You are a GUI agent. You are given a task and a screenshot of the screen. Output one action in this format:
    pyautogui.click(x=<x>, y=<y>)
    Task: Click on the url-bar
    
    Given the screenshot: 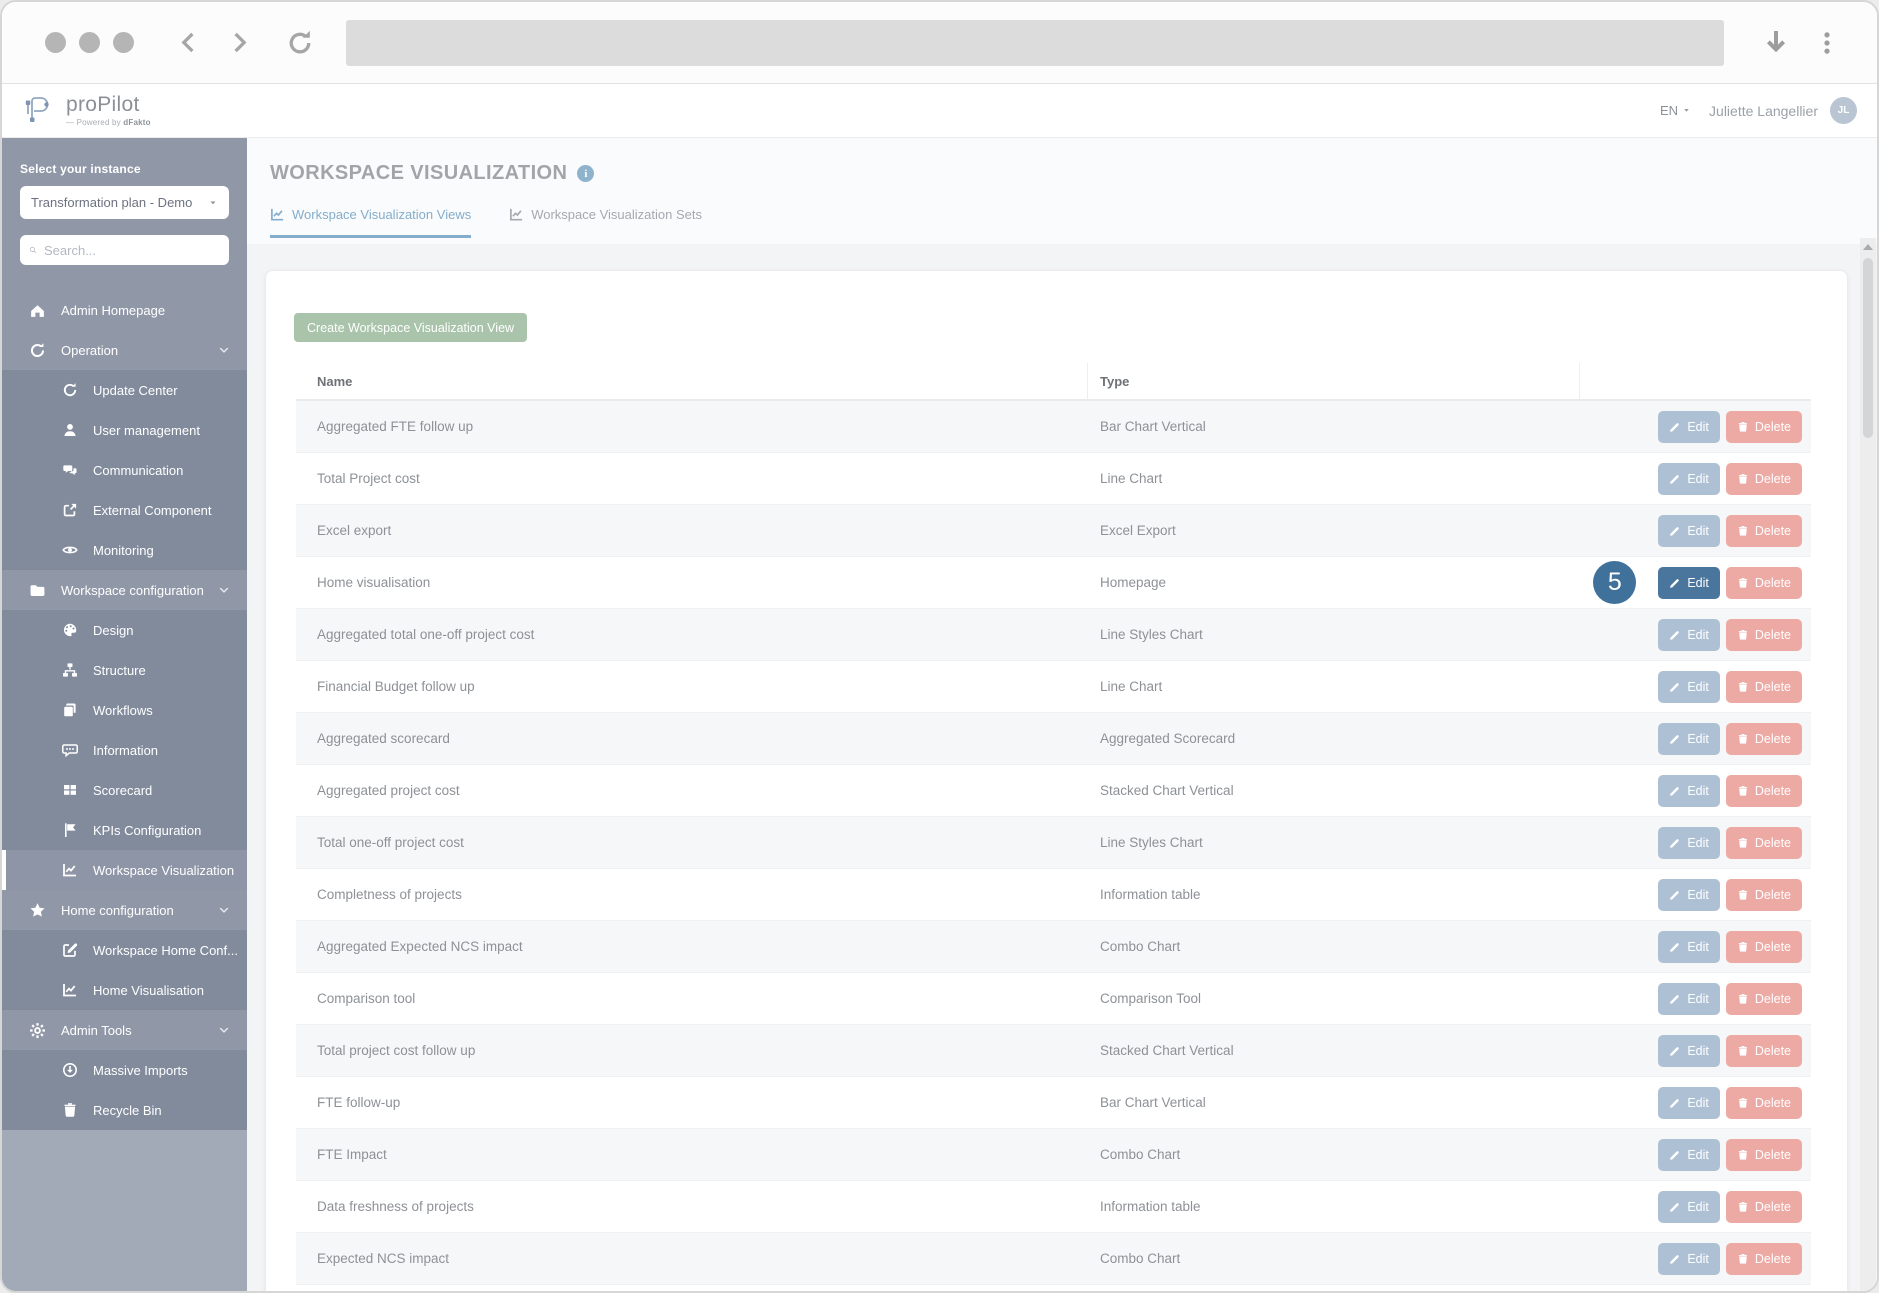 What is the action you would take?
    pyautogui.click(x=1035, y=42)
    